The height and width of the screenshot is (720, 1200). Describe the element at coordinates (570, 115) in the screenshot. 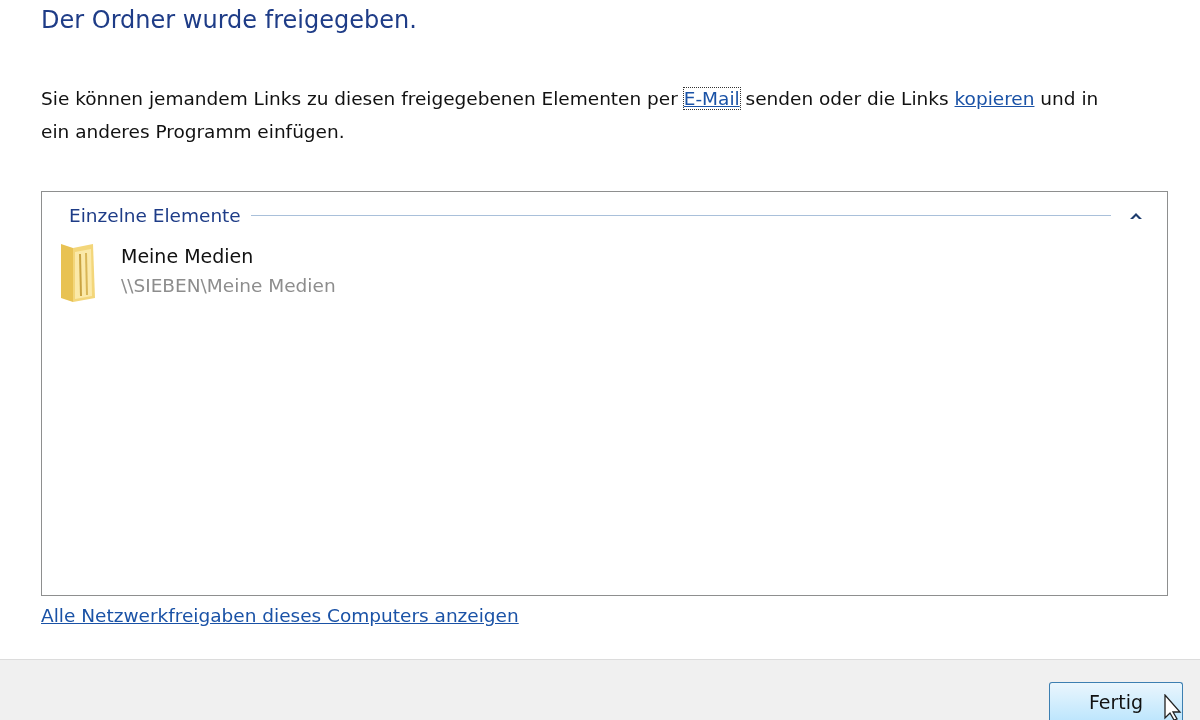

I see `description-text: Sie können jemandem Links zu diesen freigegebenen Elementen per E-Mail senden oder die Links kopieren und in ein anderes Programm einfügen.` at that location.